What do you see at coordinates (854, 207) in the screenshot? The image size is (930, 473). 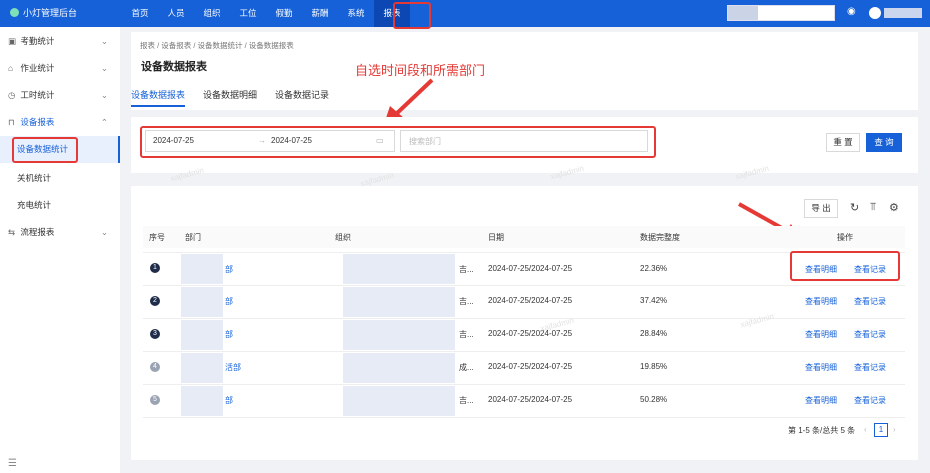 I see `refresh-icon: ↻` at bounding box center [854, 207].